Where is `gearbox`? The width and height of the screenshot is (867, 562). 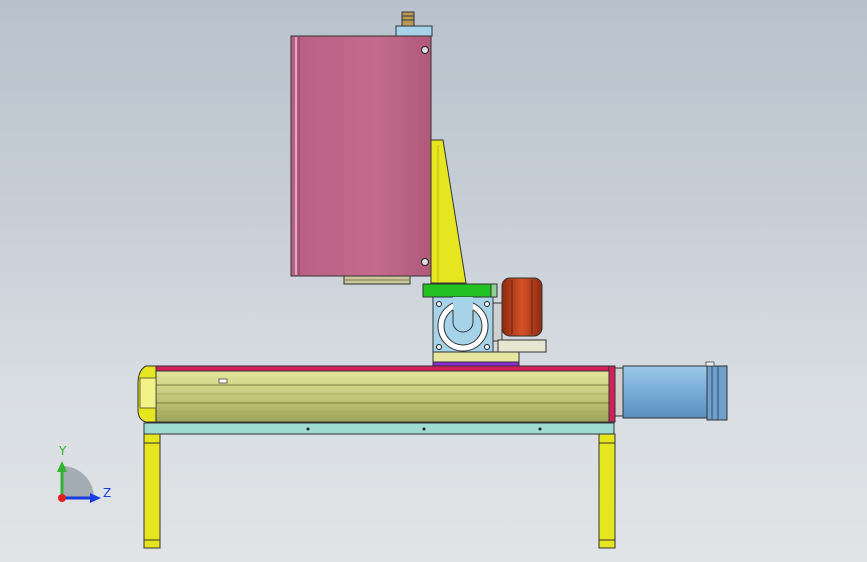
gearbox is located at coordinates (463, 325).